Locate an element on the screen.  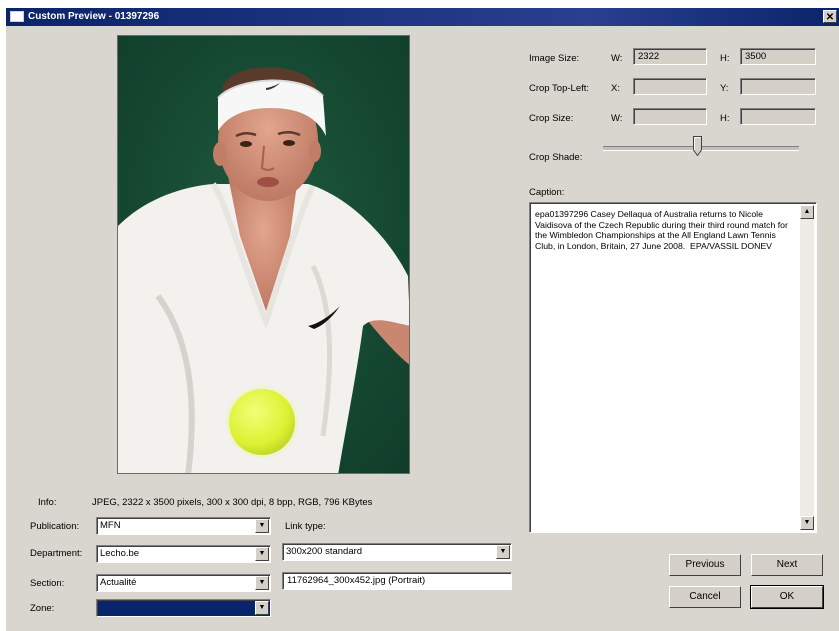
crop-width-label: W: is located at coordinates (617, 118).